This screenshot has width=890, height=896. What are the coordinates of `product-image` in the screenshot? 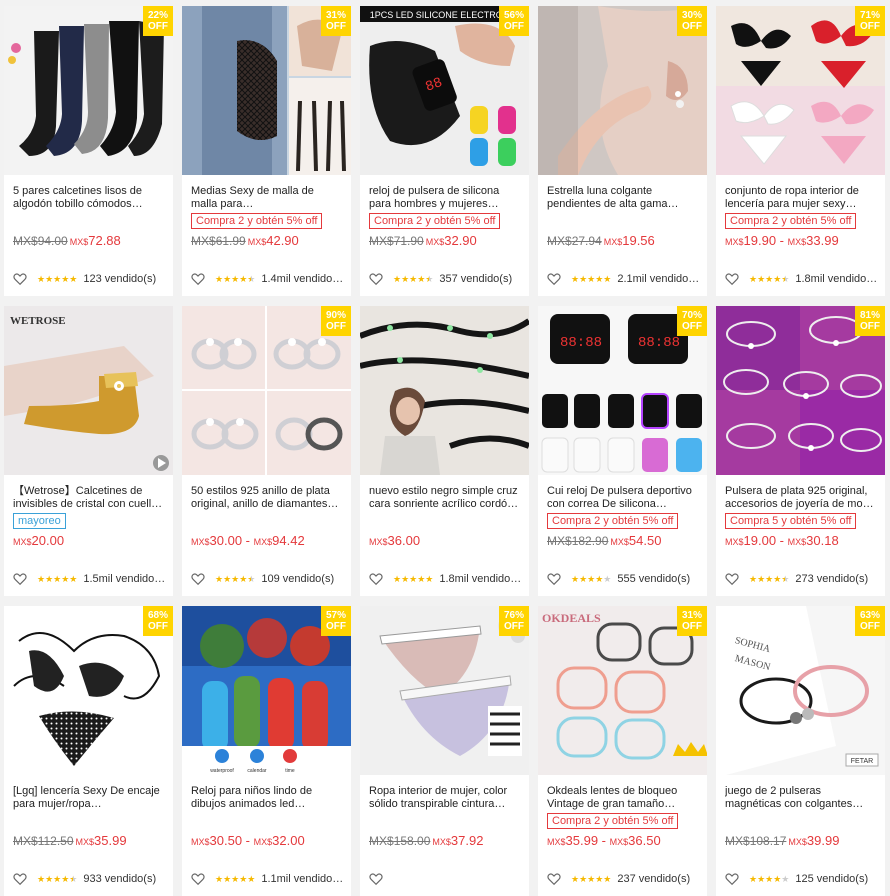 It's located at (444, 390).